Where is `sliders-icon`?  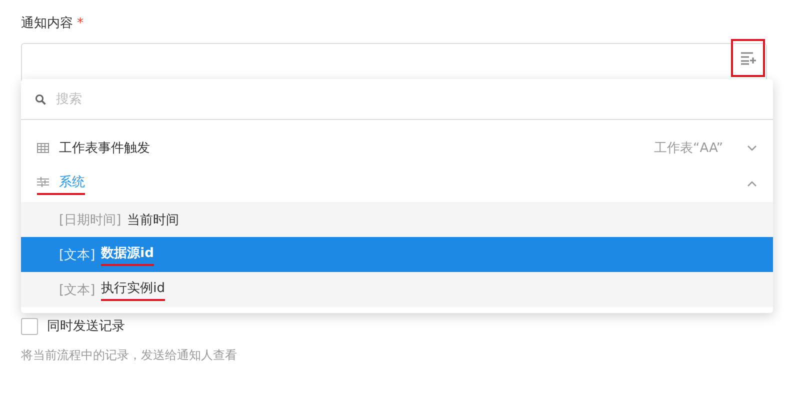
sliders-icon is located at coordinates (43, 182).